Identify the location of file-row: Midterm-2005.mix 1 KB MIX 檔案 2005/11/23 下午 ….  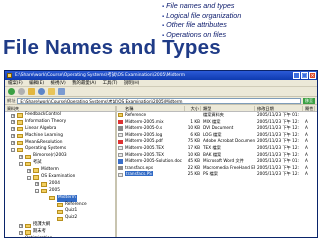
(217, 122).